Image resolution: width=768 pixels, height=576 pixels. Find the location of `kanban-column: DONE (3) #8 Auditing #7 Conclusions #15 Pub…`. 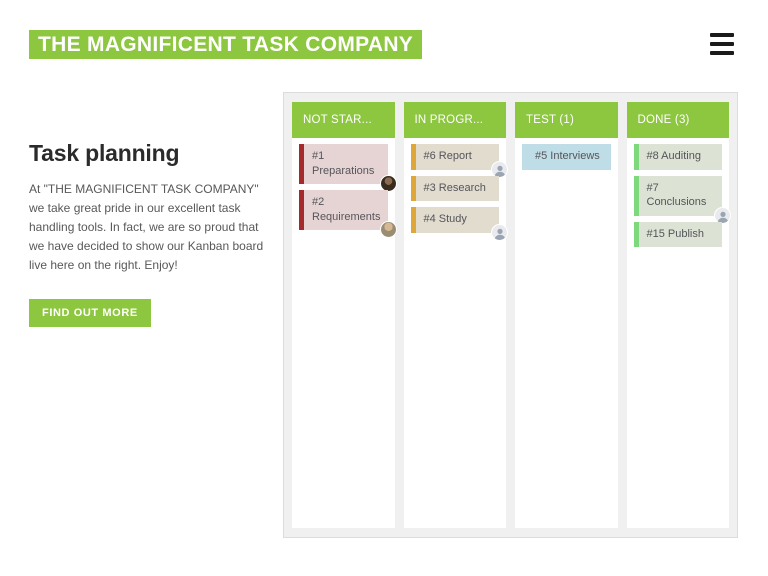

kanban-column: DONE (3) #8 Auditing #7 Conclusions #15 Pub… is located at coordinates (678, 315).